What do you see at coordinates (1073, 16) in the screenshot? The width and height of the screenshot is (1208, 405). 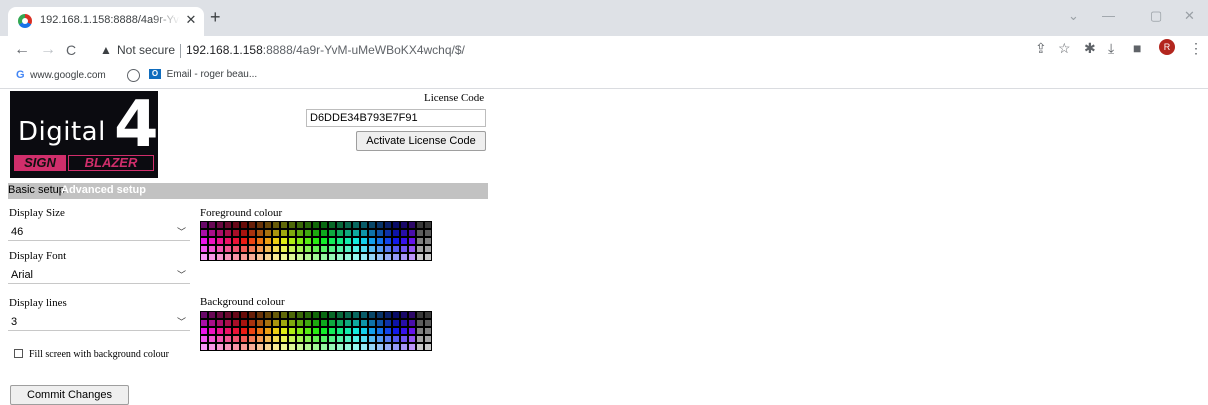 I see `tab-search-icon: ⌄` at bounding box center [1073, 16].